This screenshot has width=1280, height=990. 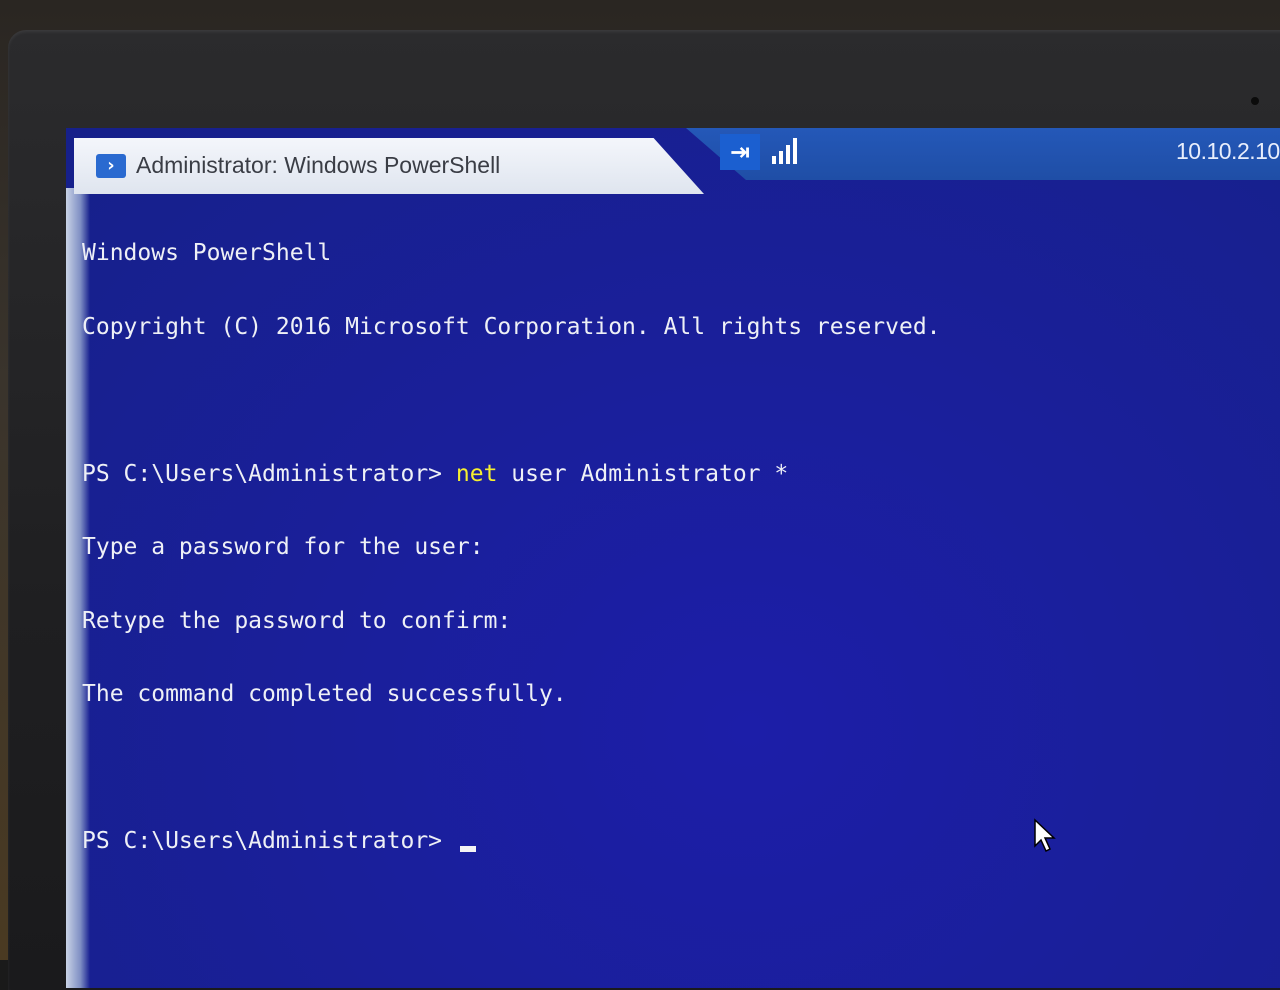 What do you see at coordinates (740, 152) in the screenshot?
I see `pin-icon: ⇥` at bounding box center [740, 152].